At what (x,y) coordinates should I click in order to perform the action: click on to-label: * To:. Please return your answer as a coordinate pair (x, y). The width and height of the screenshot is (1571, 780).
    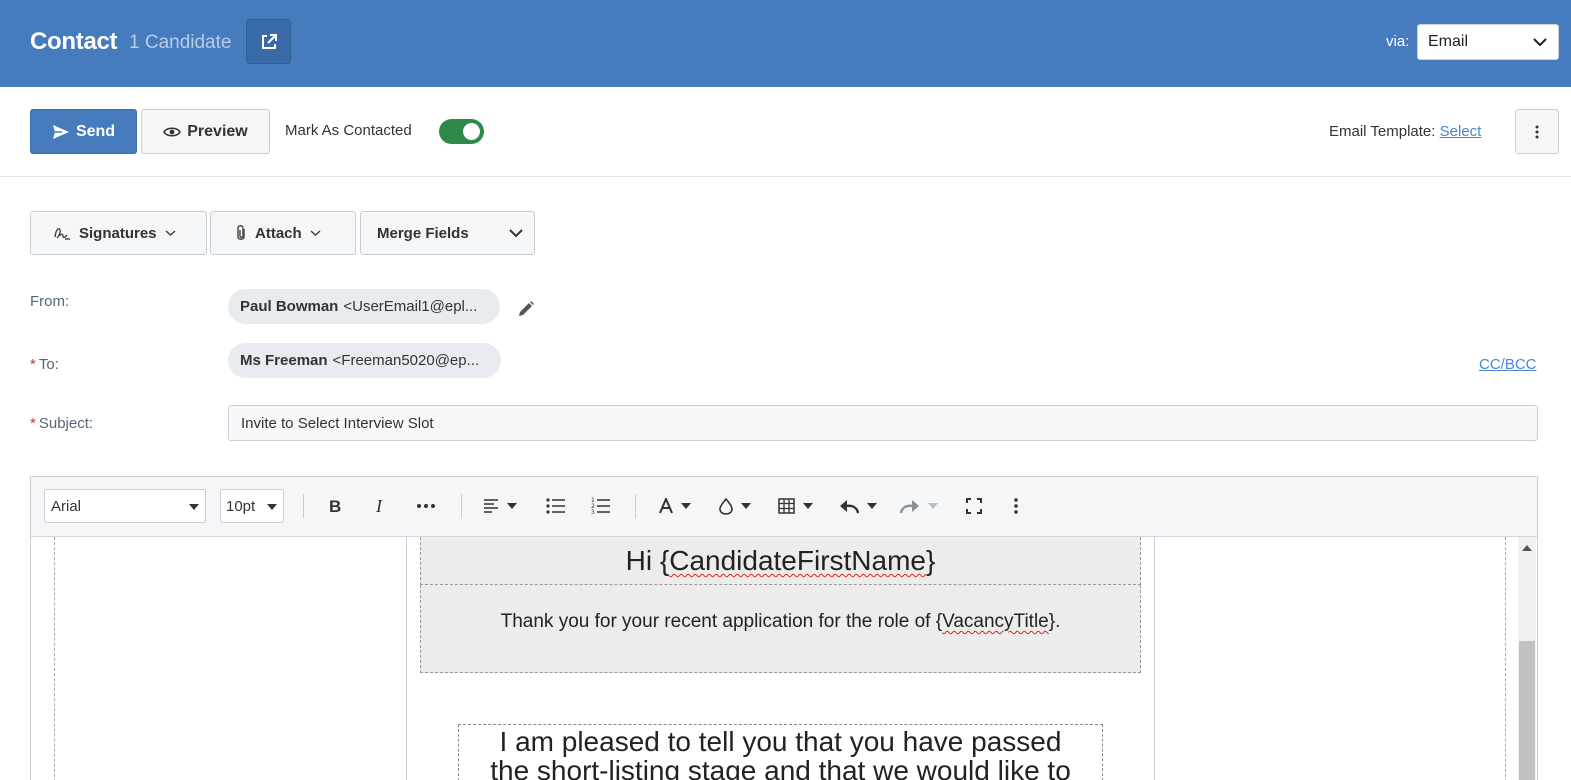
    Looking at the image, I should click on (44, 364).